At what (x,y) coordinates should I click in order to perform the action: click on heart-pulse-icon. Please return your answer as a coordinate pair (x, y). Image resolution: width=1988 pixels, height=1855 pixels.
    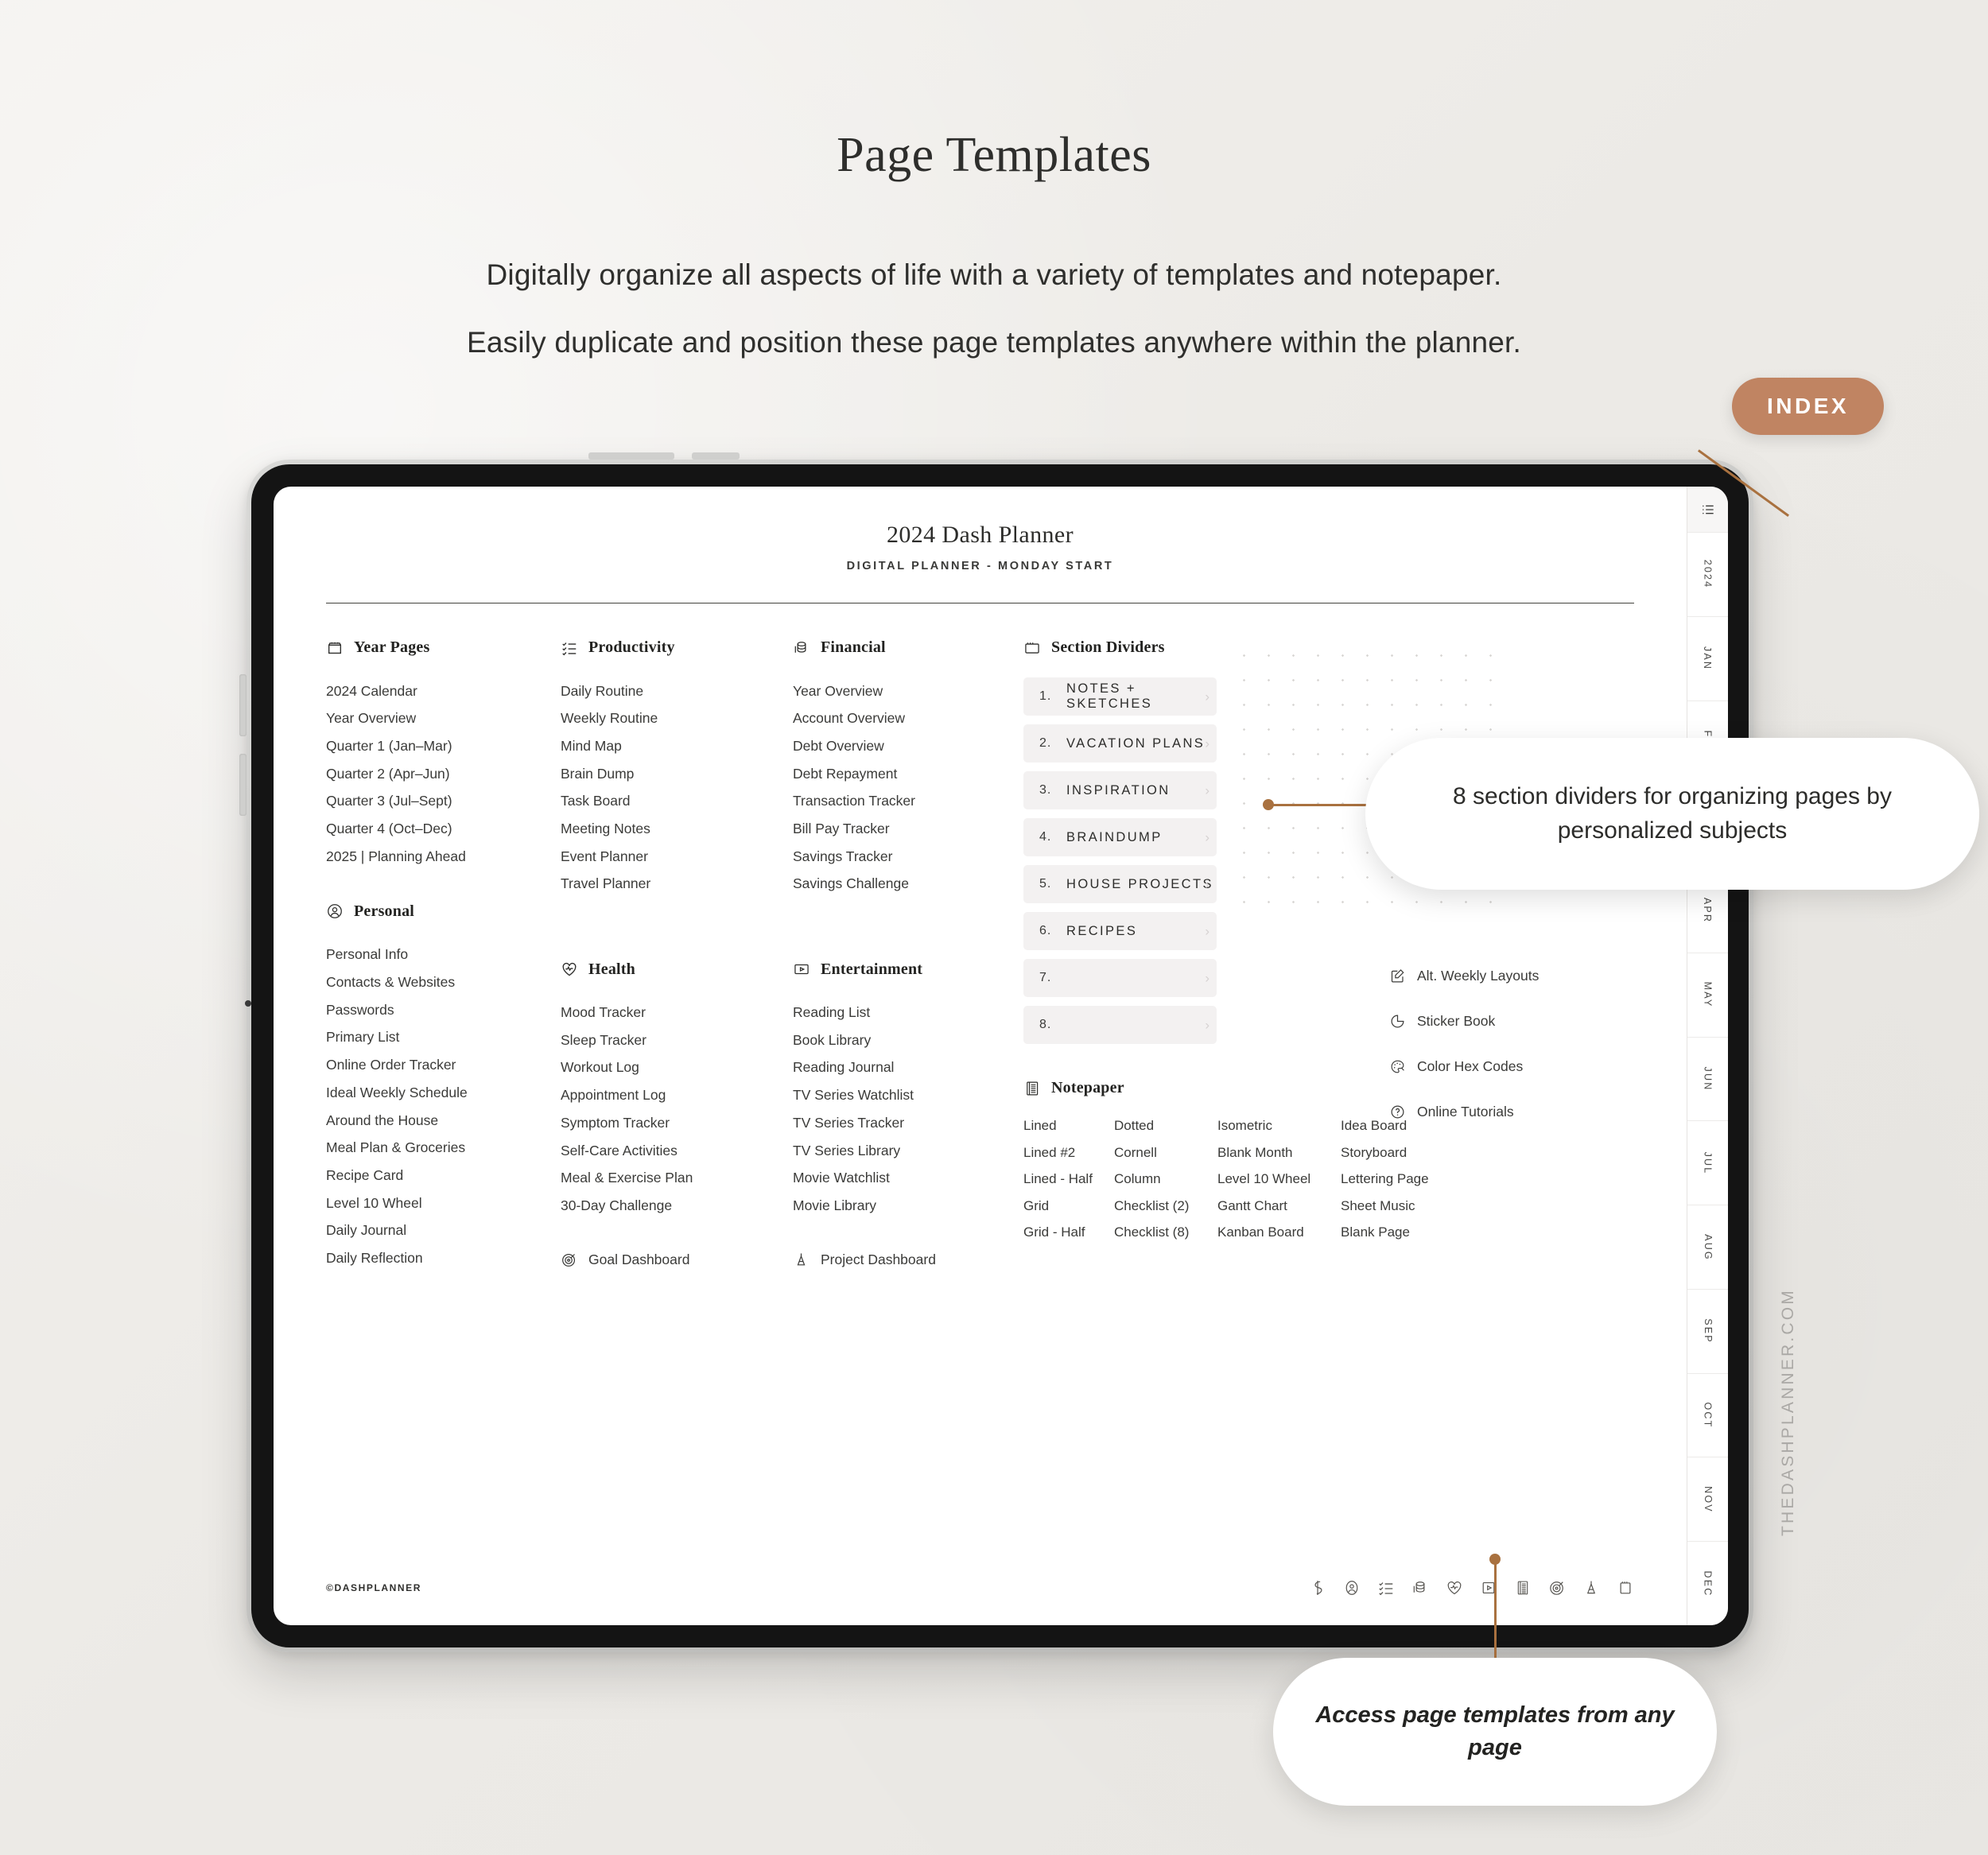
    Looking at the image, I should click on (1454, 1588).